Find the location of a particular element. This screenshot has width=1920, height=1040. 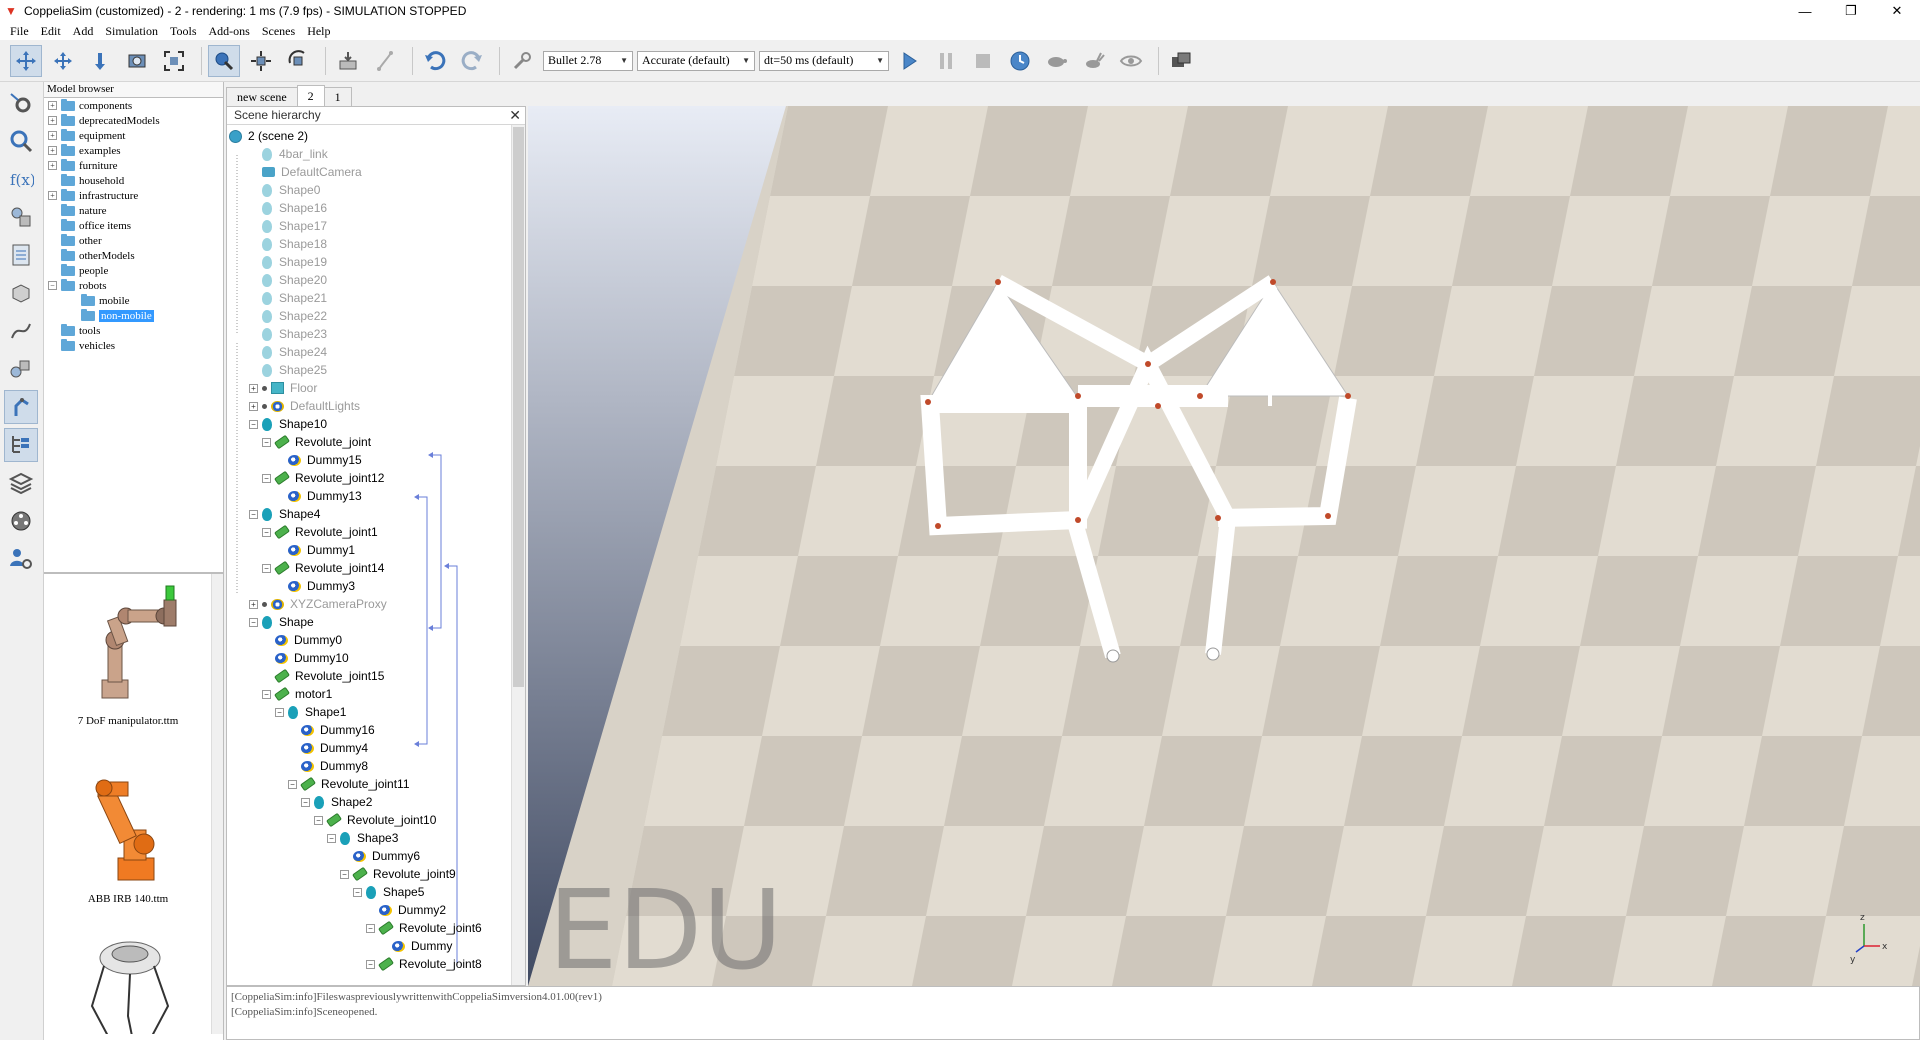

video-recorder-button is located at coordinates (21, 521).